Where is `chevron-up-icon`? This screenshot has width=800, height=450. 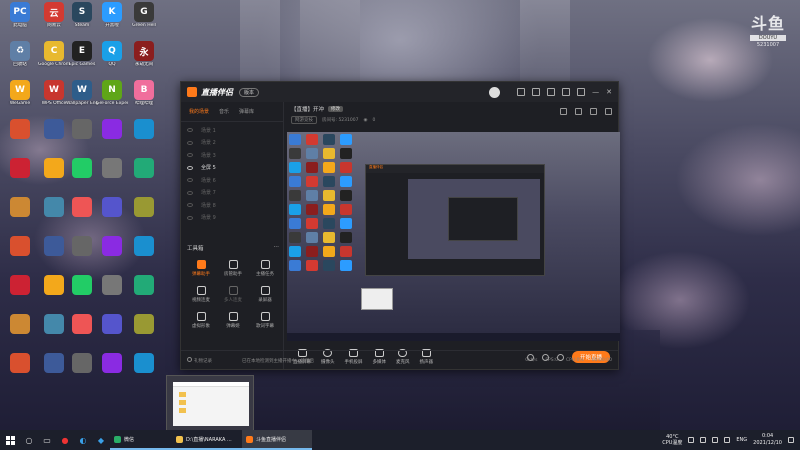 chevron-up-icon is located at coordinates (703, 440).